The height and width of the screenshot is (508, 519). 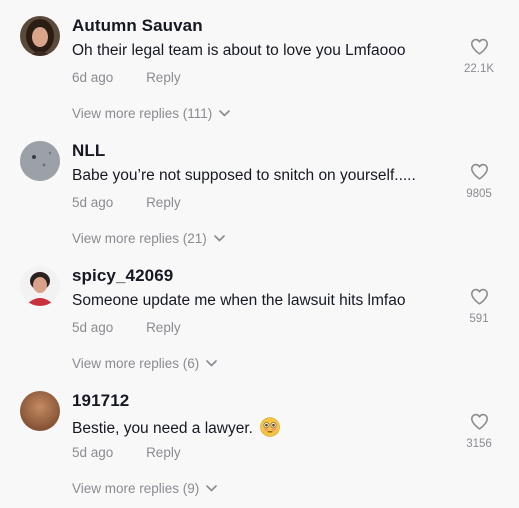 I want to click on view-more-replies-button: View more replies (6), so click(x=145, y=363).